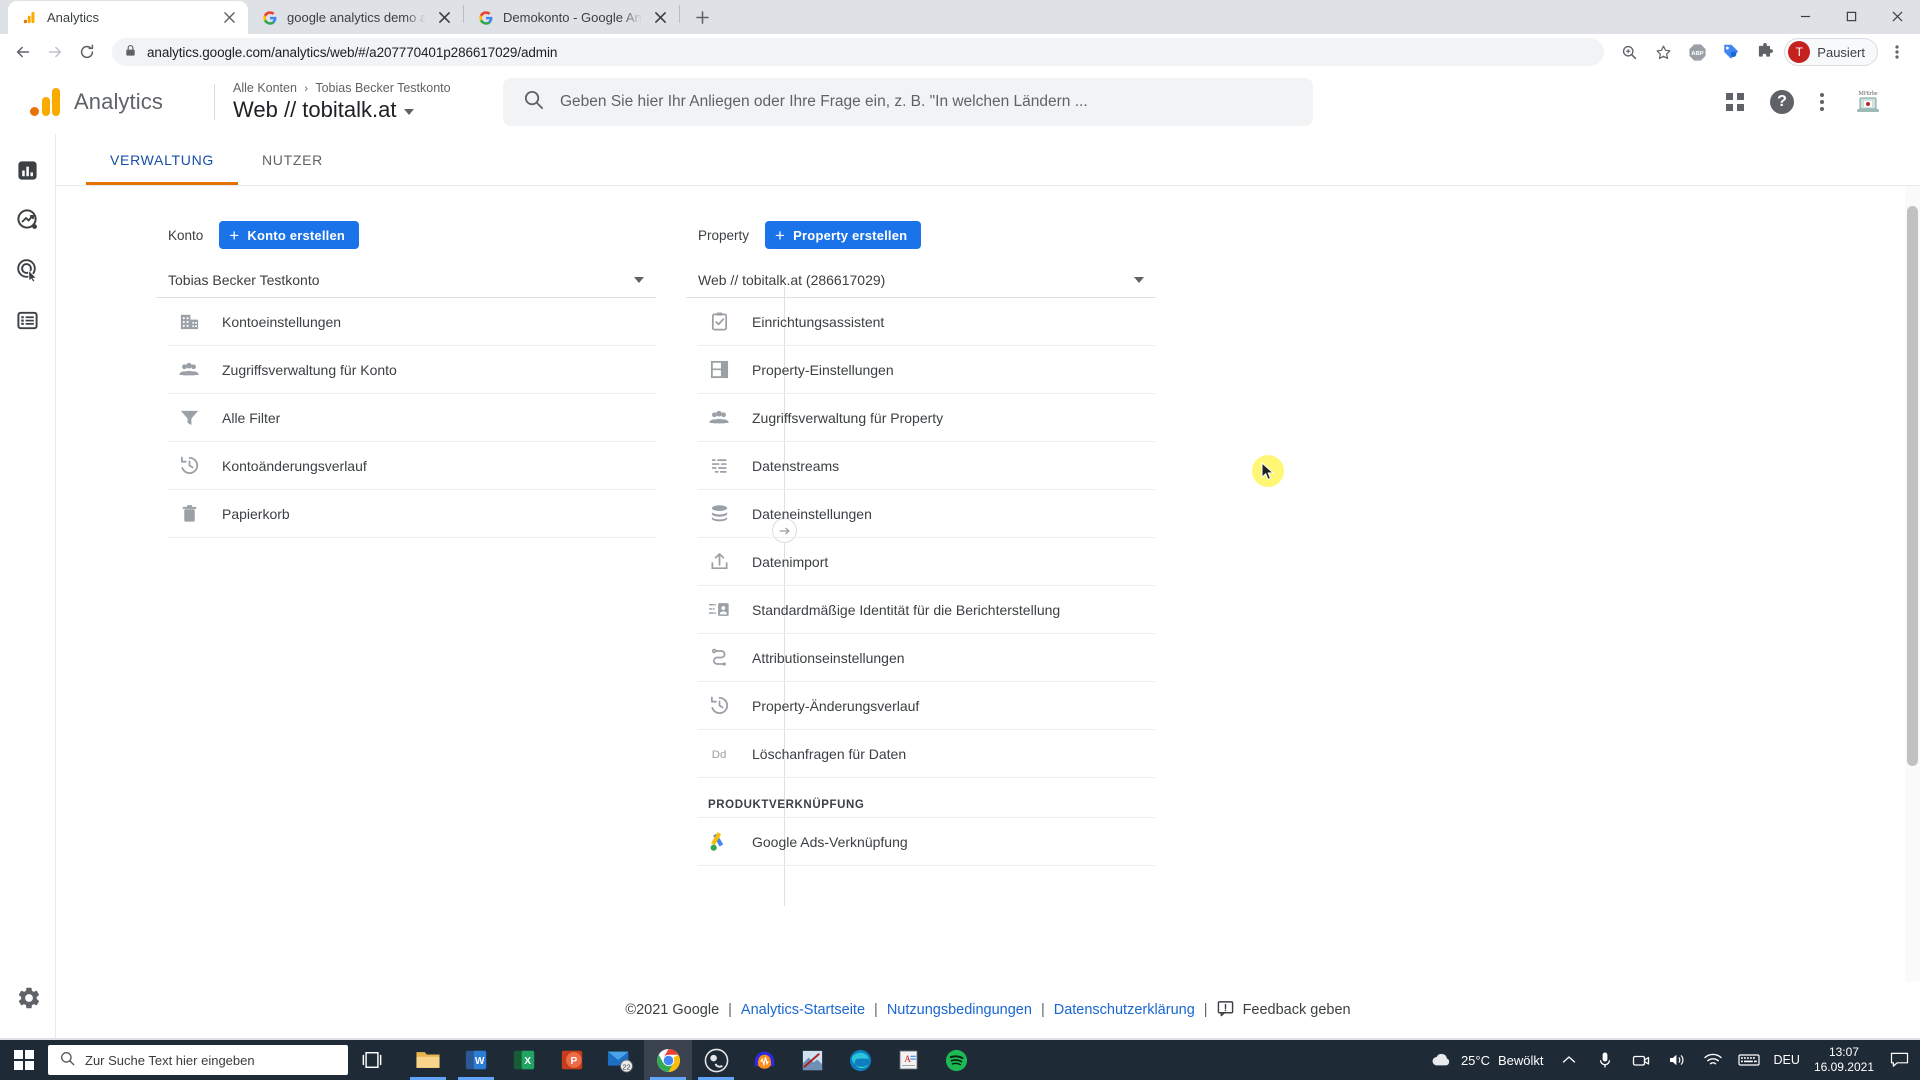  I want to click on menu-item-zugriffsverwaltung-konto: Zugriffsverwaltung für Konto, so click(412, 370).